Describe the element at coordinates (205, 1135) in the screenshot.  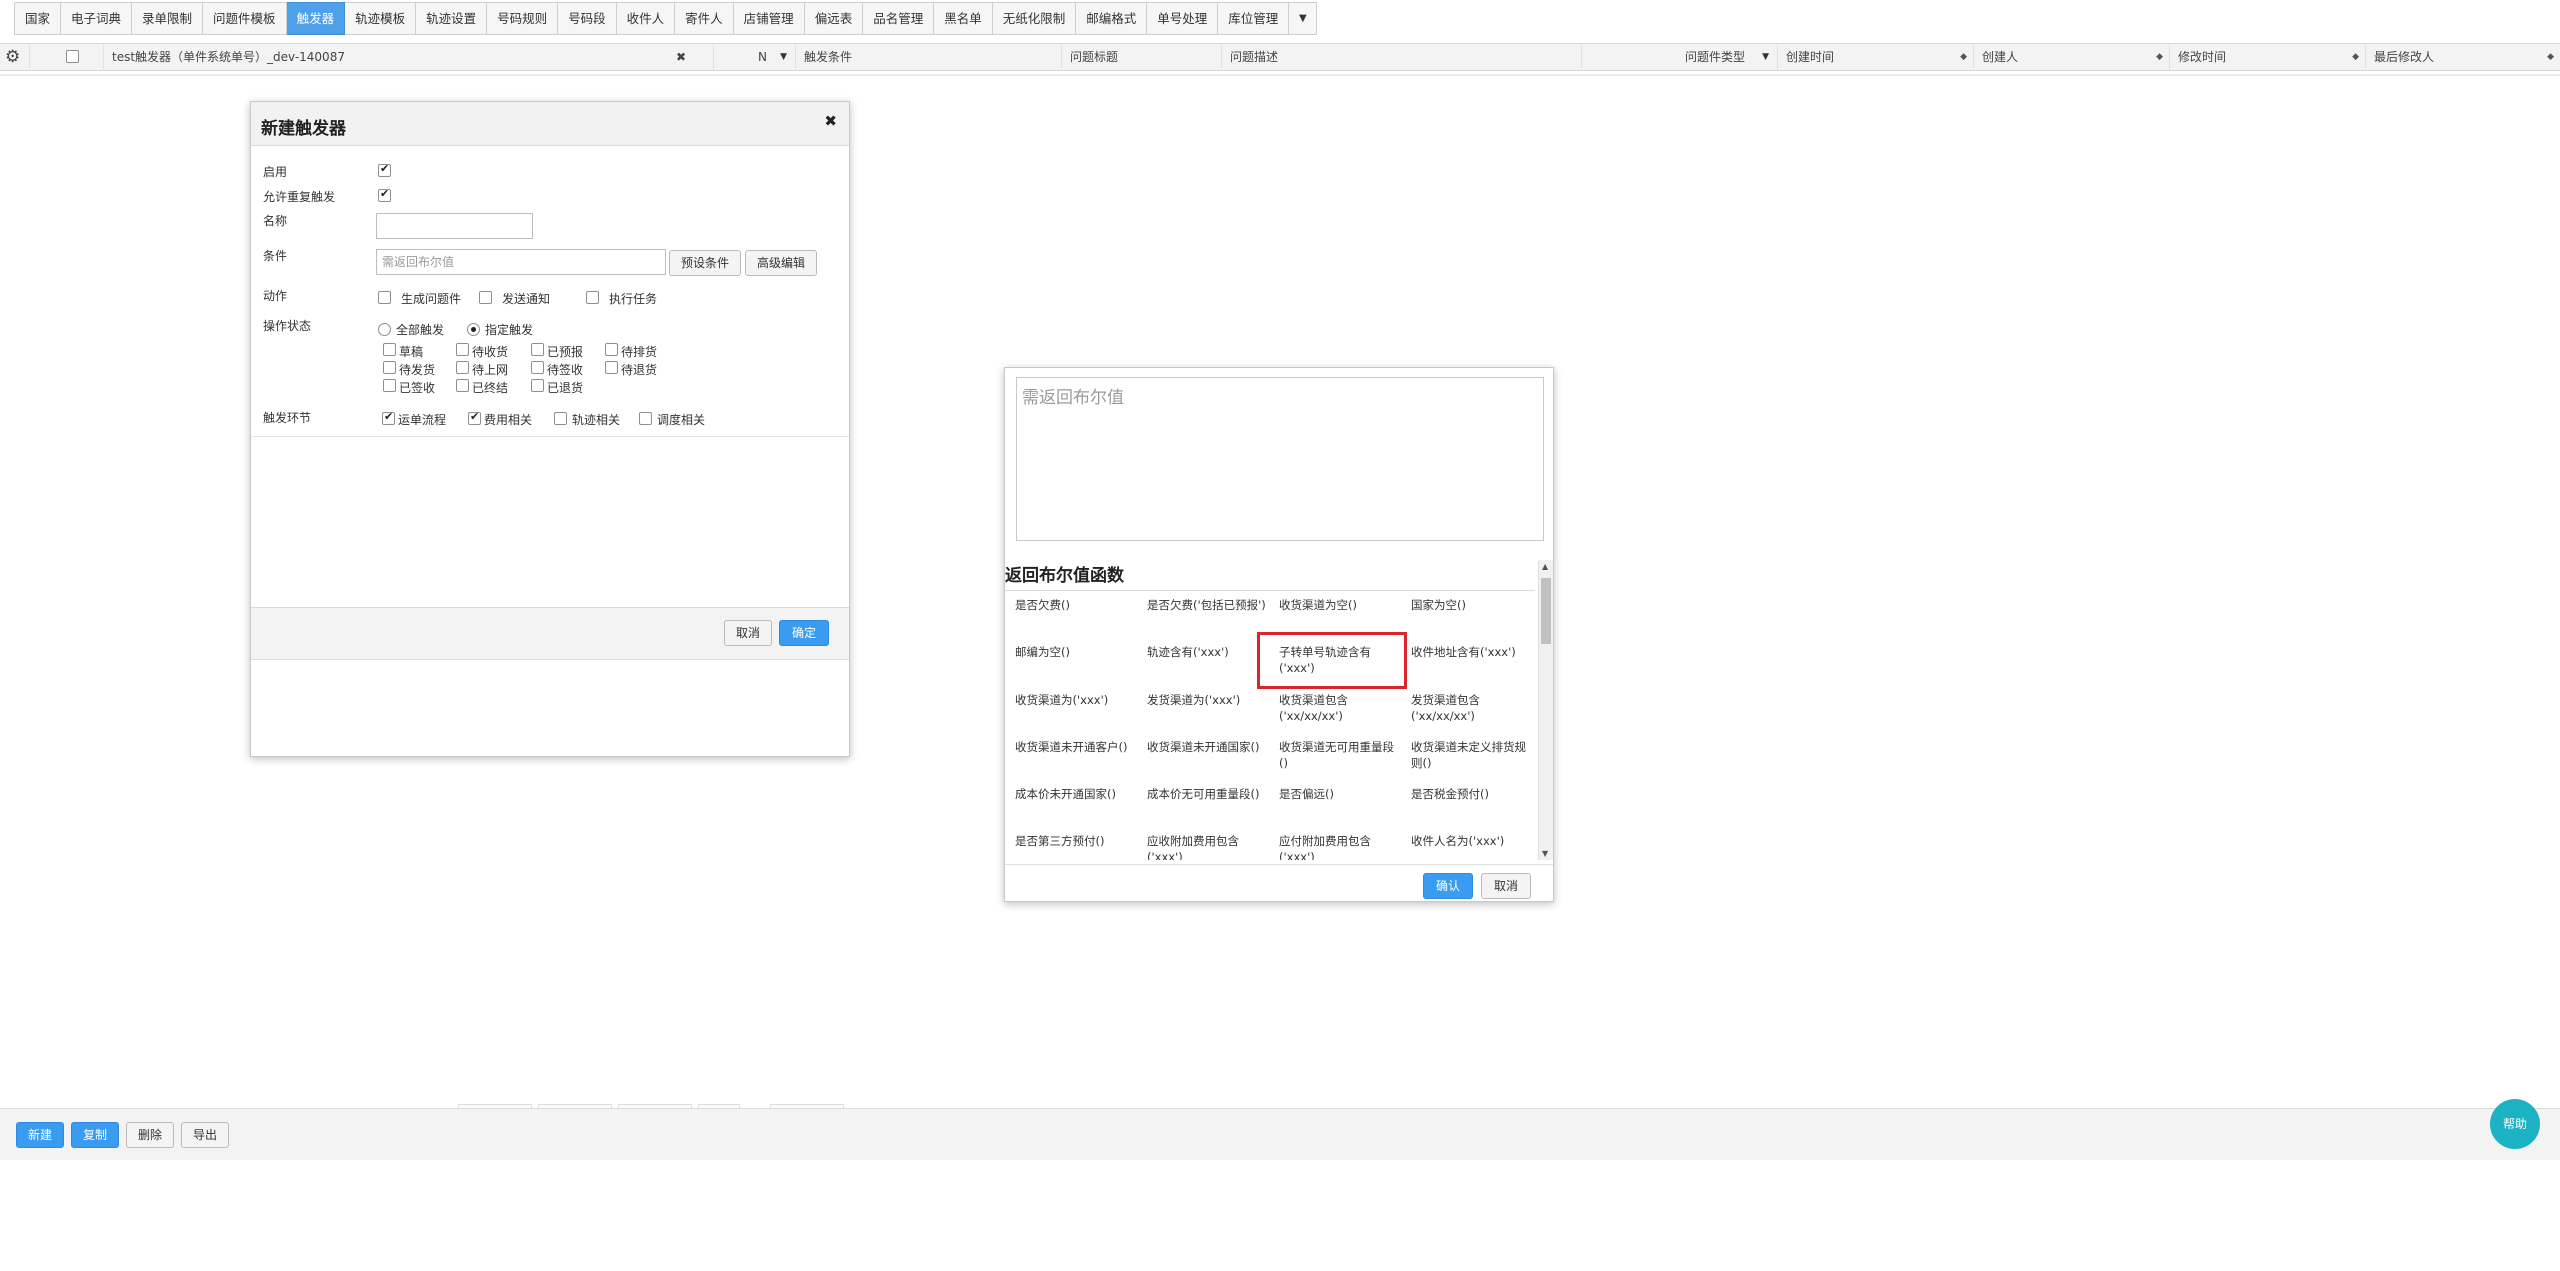
I see `export-button: 导出` at that location.